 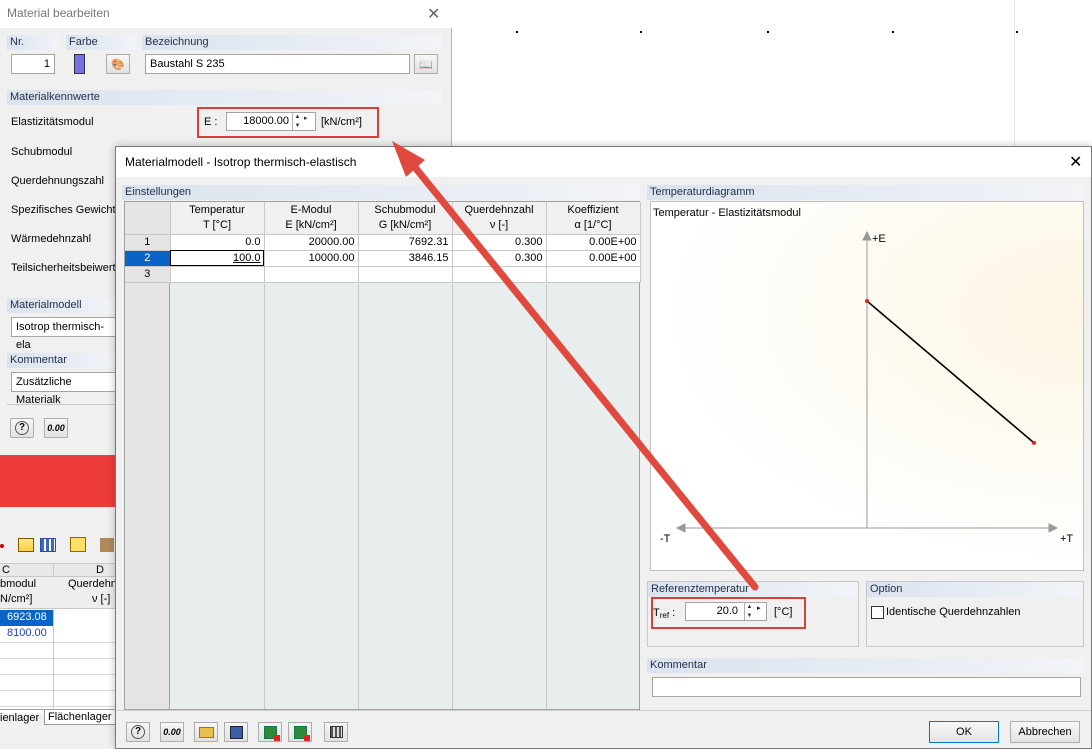 What do you see at coordinates (426, 64) in the screenshot?
I see `library-book-icon: 📖` at bounding box center [426, 64].